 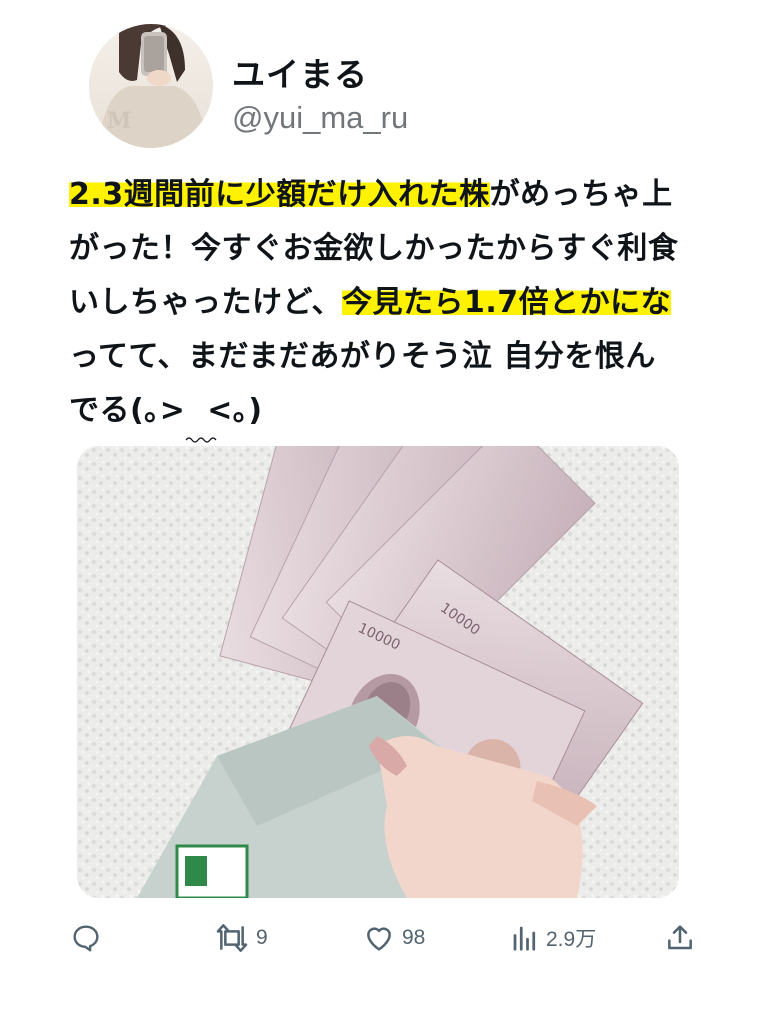 I want to click on tweet-text-segment: がった！今すぐお金欲しかったからすぐ利食, so click(x=374, y=248).